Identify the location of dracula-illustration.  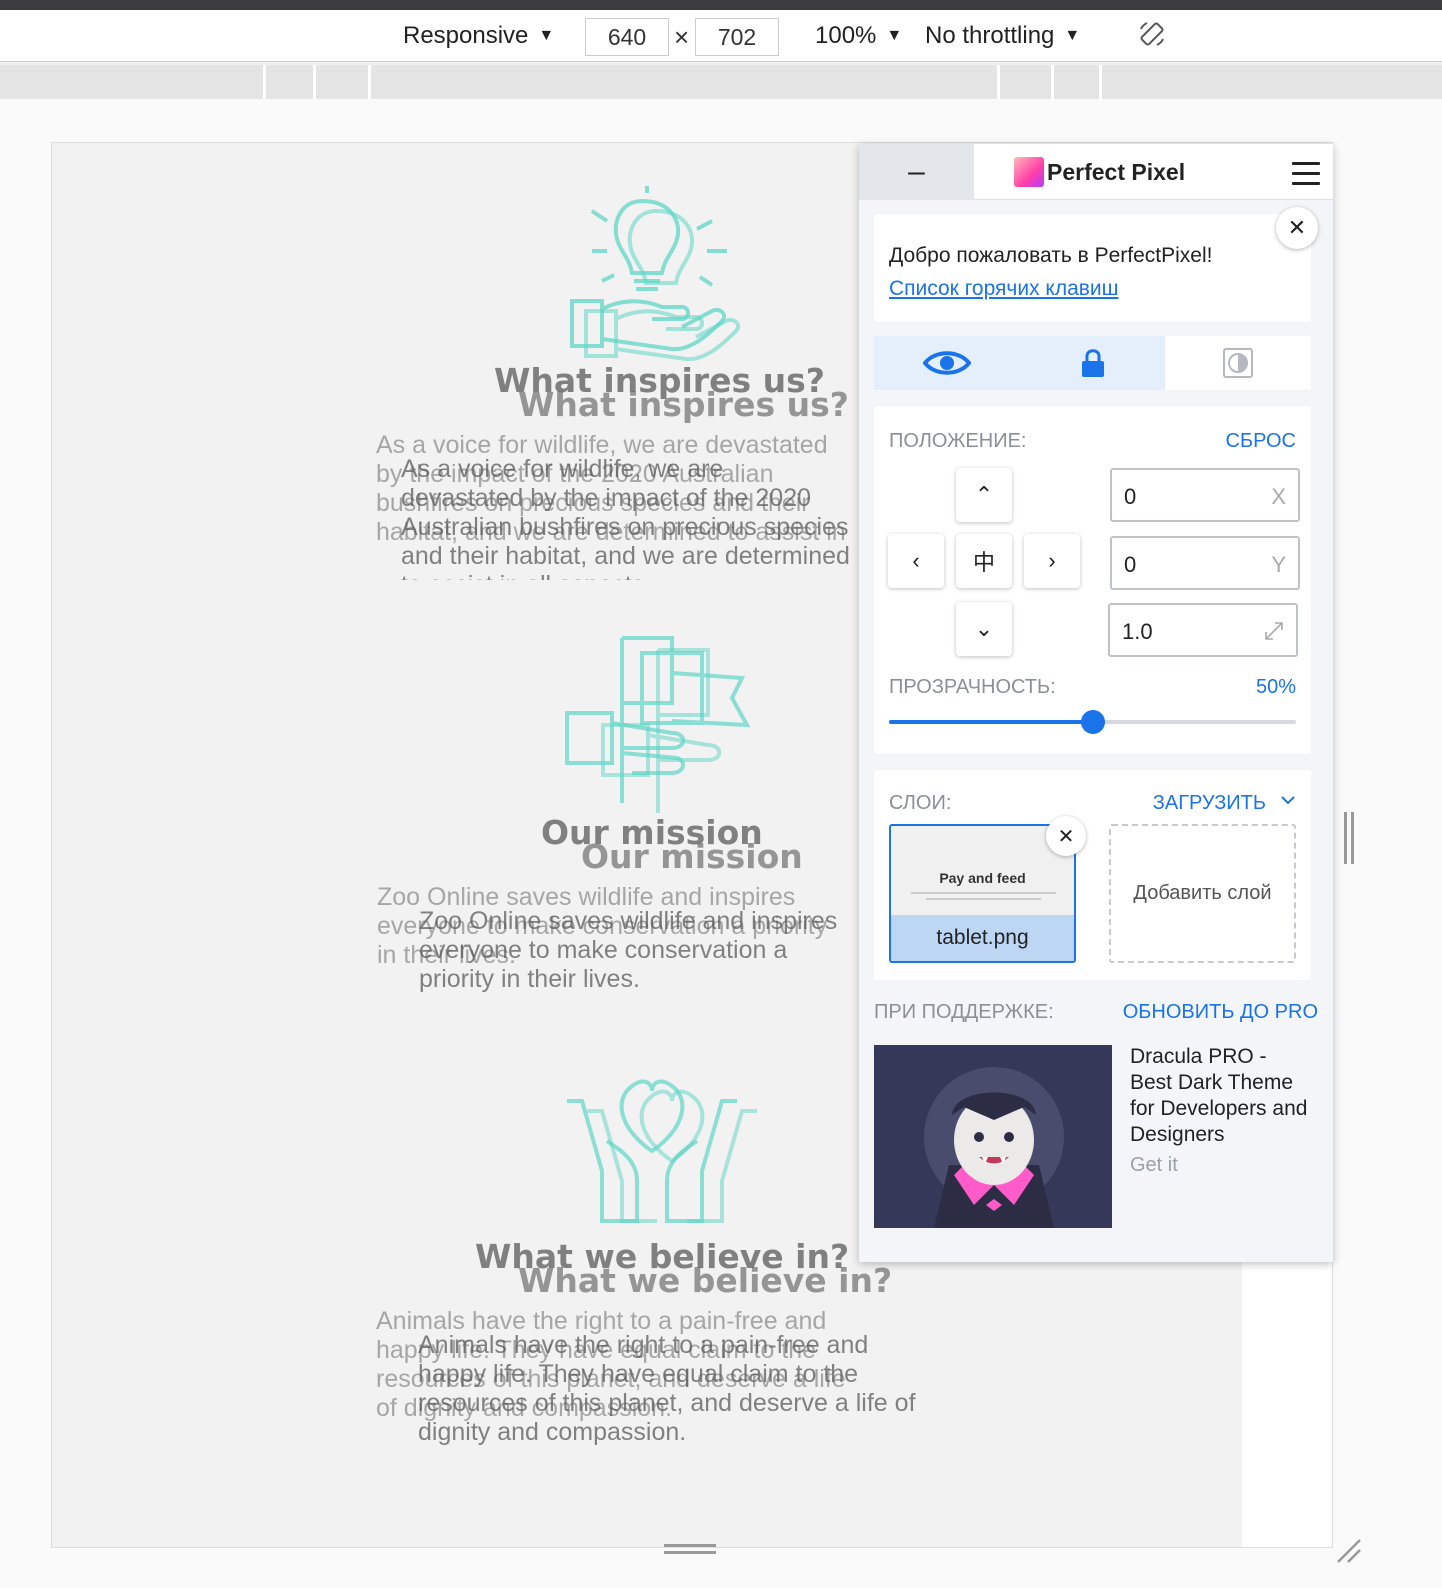
(994, 1147).